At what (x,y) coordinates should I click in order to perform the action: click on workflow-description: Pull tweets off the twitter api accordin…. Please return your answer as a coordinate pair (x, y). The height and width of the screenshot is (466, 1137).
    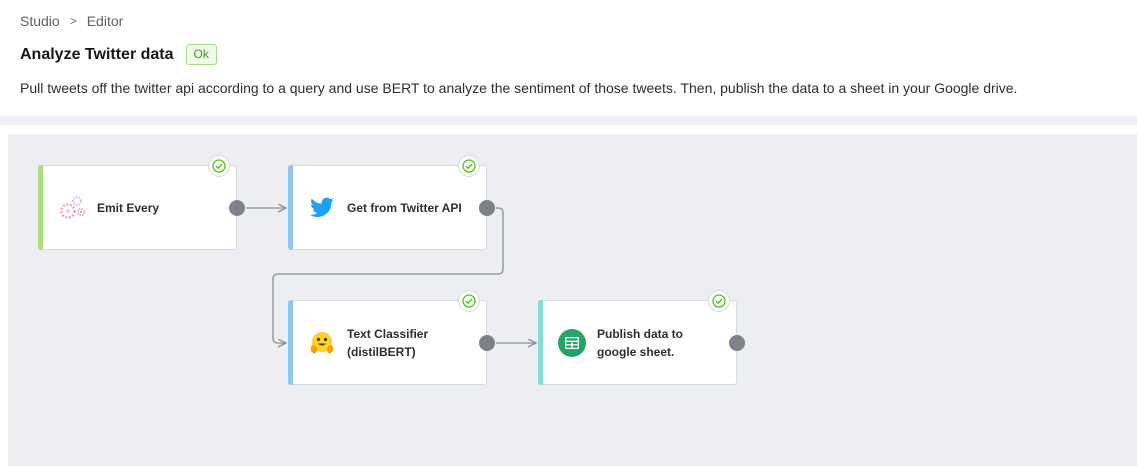
    Looking at the image, I should click on (519, 88).